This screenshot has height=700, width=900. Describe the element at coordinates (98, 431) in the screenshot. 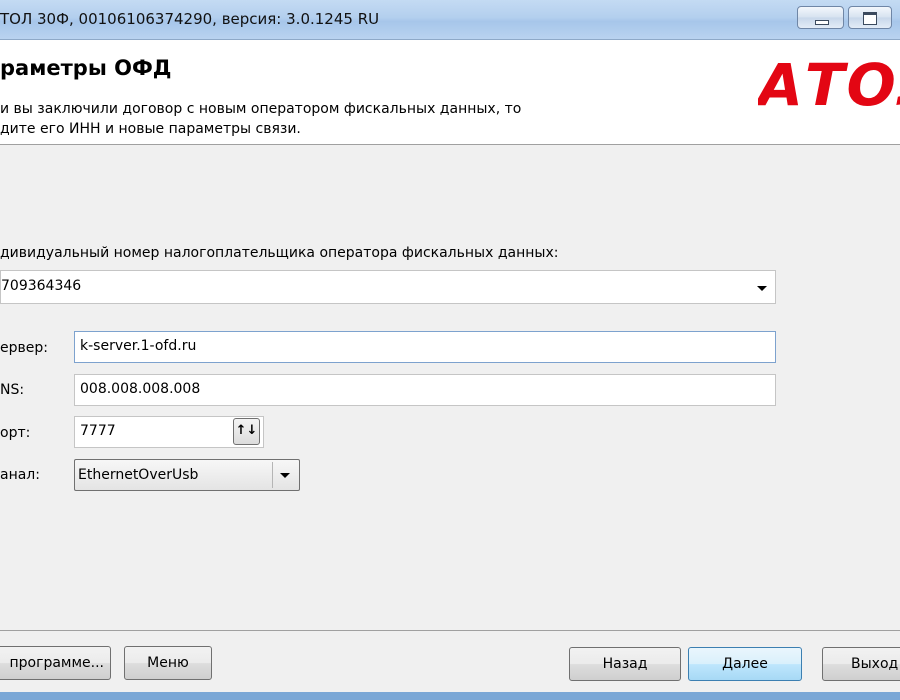

I see `port-value: 7777` at that location.